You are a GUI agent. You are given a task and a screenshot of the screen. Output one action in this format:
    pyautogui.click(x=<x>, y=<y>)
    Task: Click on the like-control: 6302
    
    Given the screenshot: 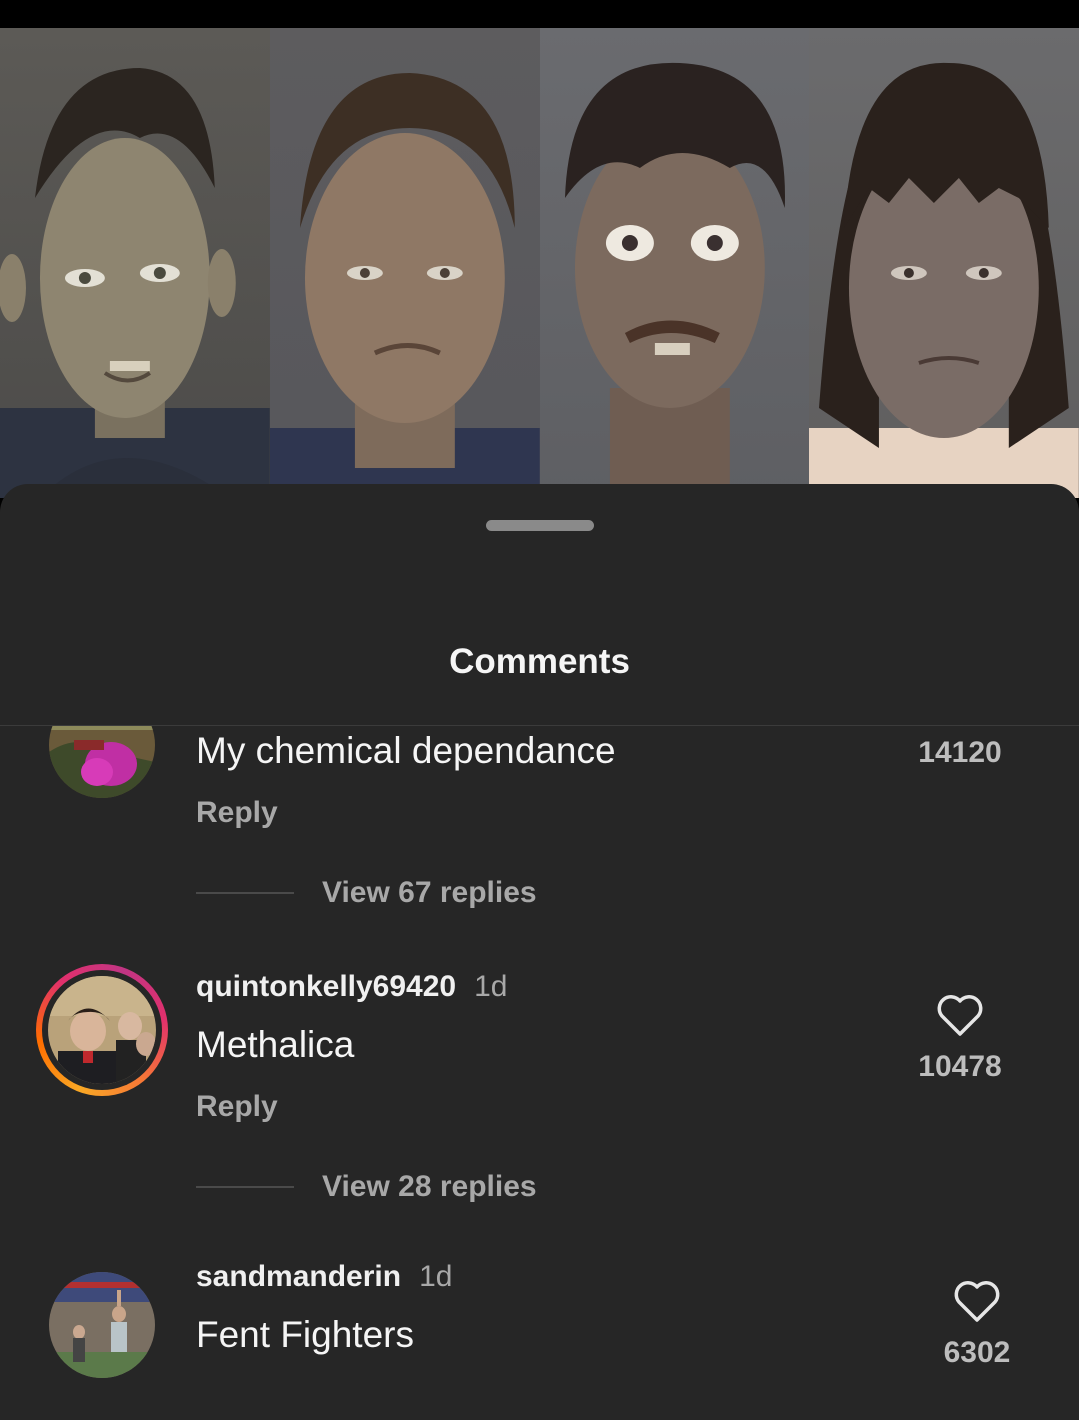 What is the action you would take?
    pyautogui.click(x=977, y=1324)
    